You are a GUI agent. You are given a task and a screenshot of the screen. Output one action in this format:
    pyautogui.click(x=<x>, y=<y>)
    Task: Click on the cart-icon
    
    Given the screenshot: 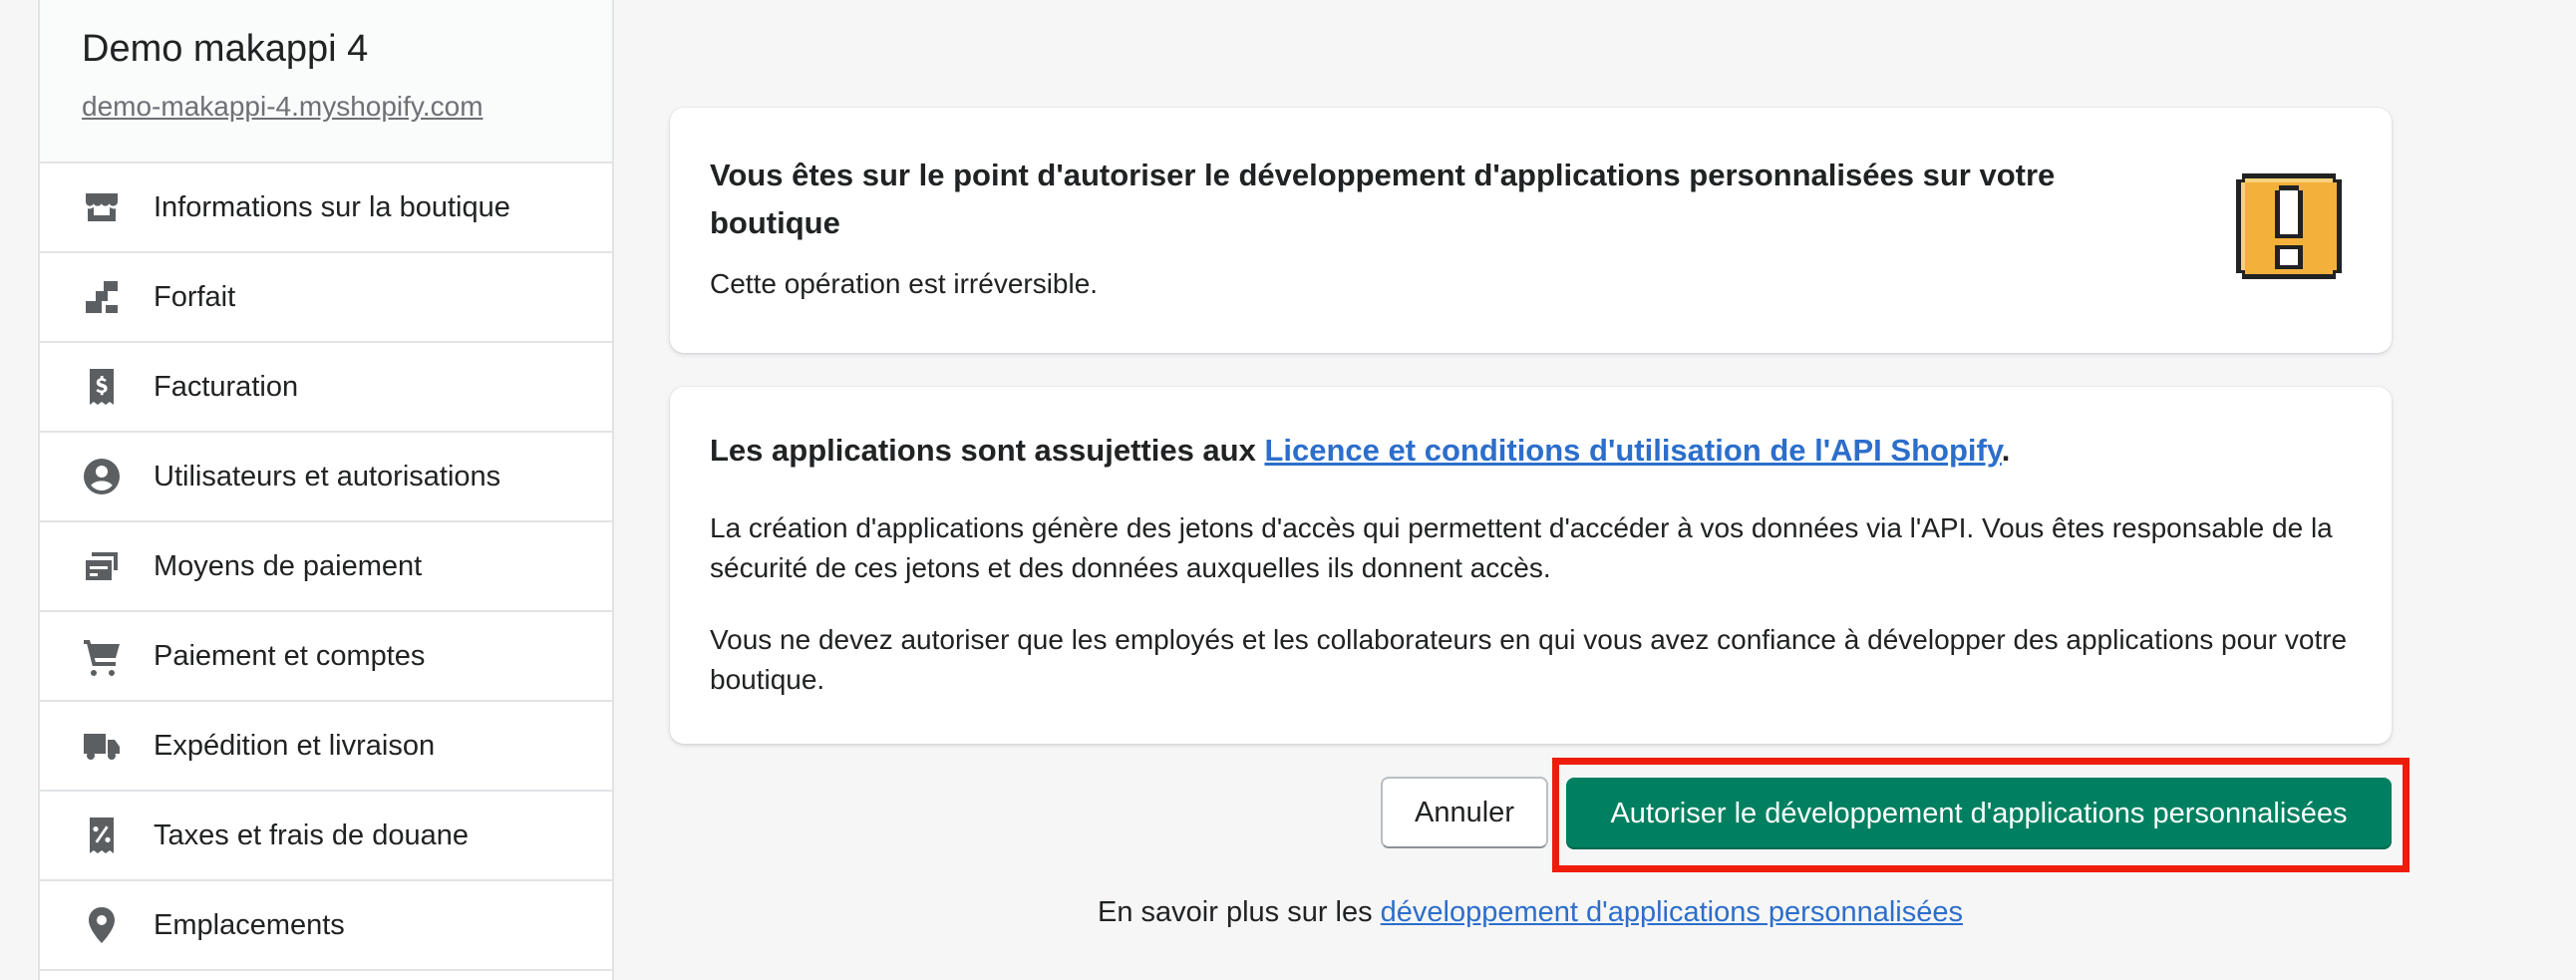 What is the action you would take?
    pyautogui.click(x=102, y=656)
    